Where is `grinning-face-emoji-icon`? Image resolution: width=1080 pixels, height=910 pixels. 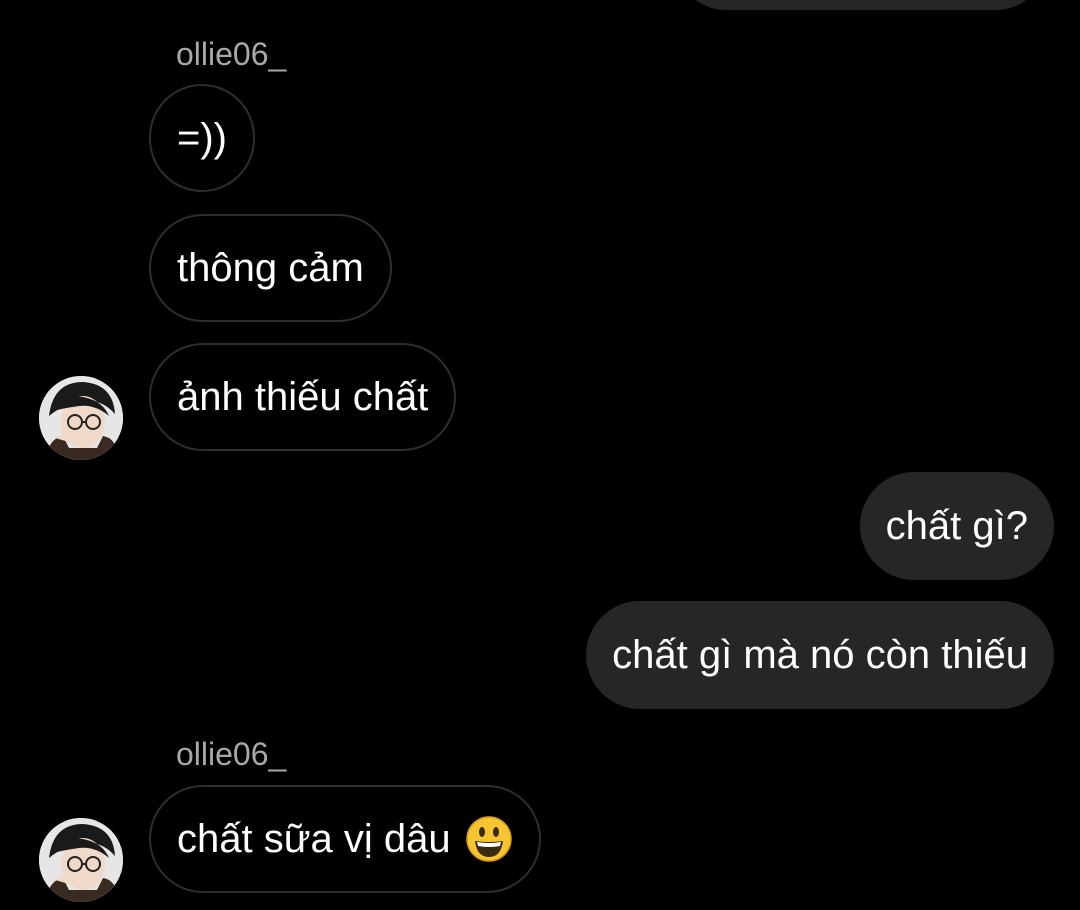
grinning-face-emoji-icon is located at coordinates (488, 839).